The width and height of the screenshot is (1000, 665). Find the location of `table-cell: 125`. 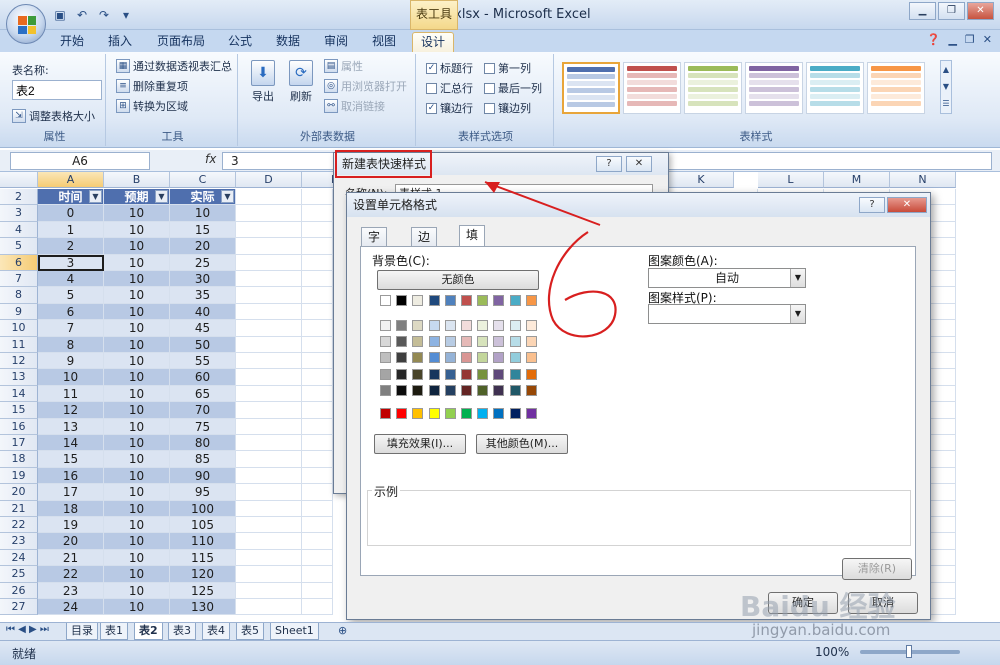

table-cell: 125 is located at coordinates (203, 590).